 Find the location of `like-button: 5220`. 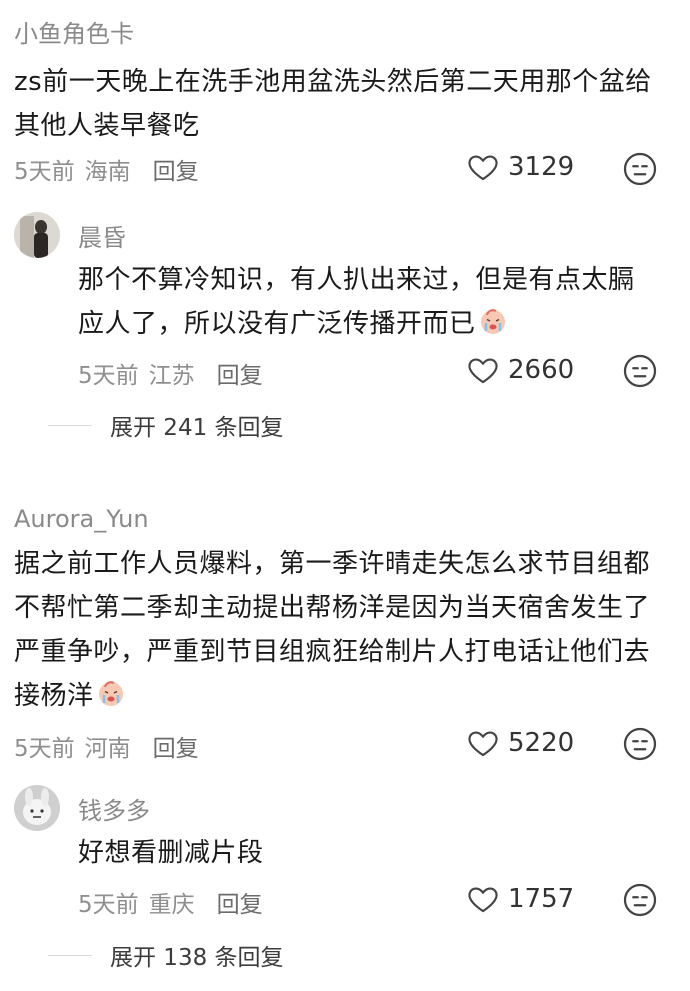

like-button: 5220 is located at coordinates (520, 743).